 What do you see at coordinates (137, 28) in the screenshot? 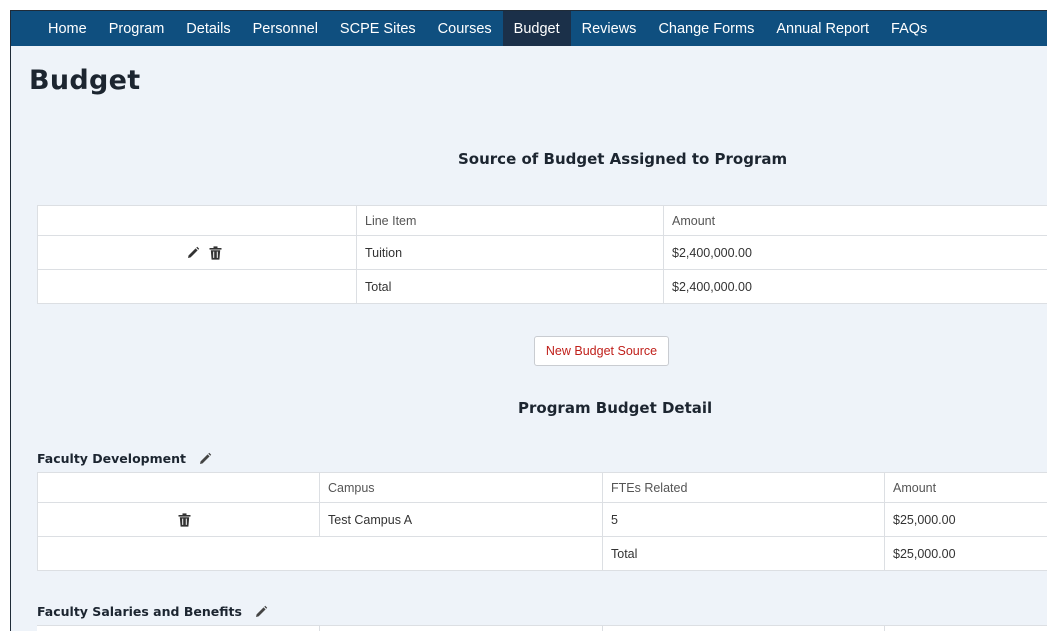
I see `nav-program: Program` at bounding box center [137, 28].